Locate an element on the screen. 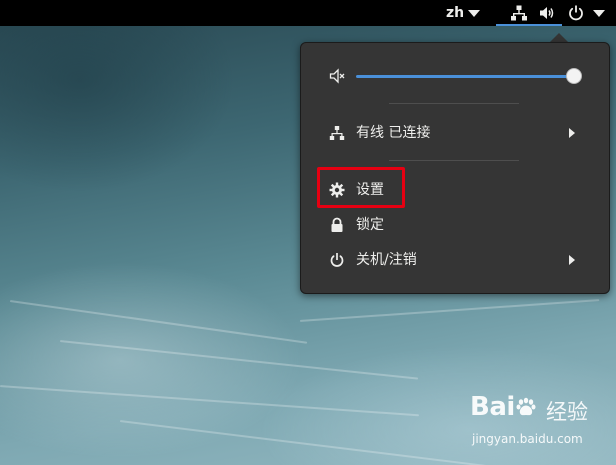  menu-item-label: 有线 已连接 is located at coordinates (393, 133).